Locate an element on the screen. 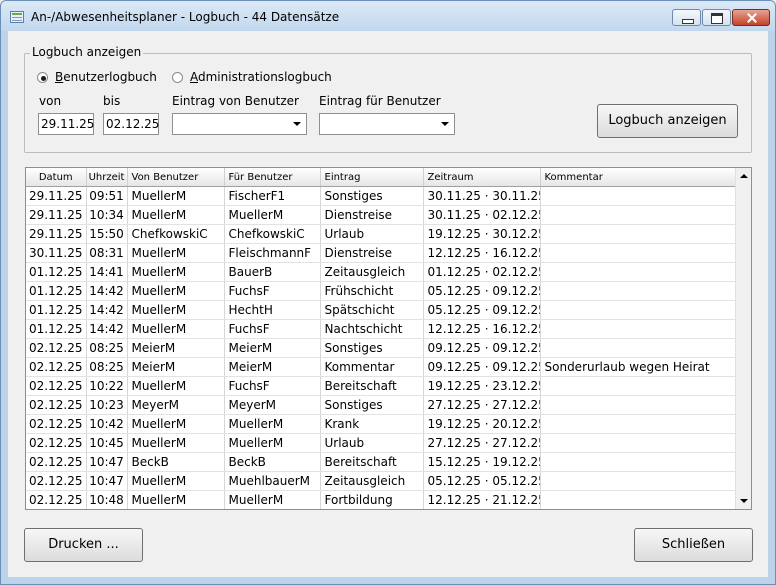 Image resolution: width=776 pixels, height=585 pixels. cell-time: 14:41 is located at coordinates (107, 272).